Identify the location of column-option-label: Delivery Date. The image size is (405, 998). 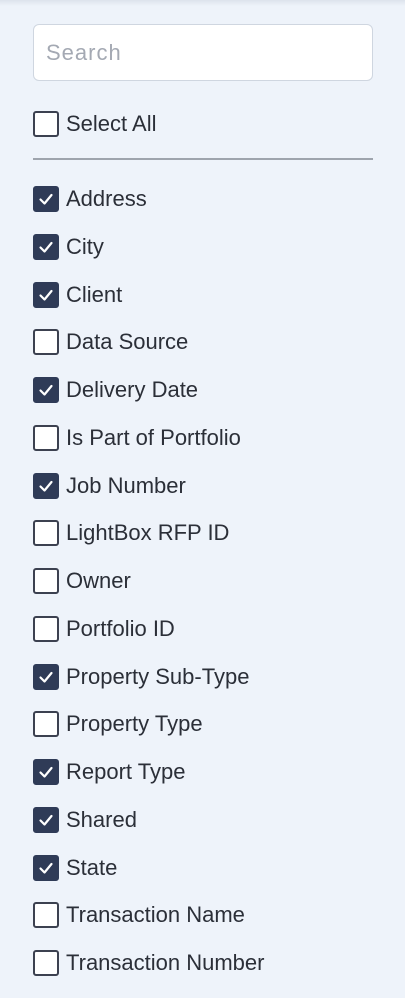
(132, 389).